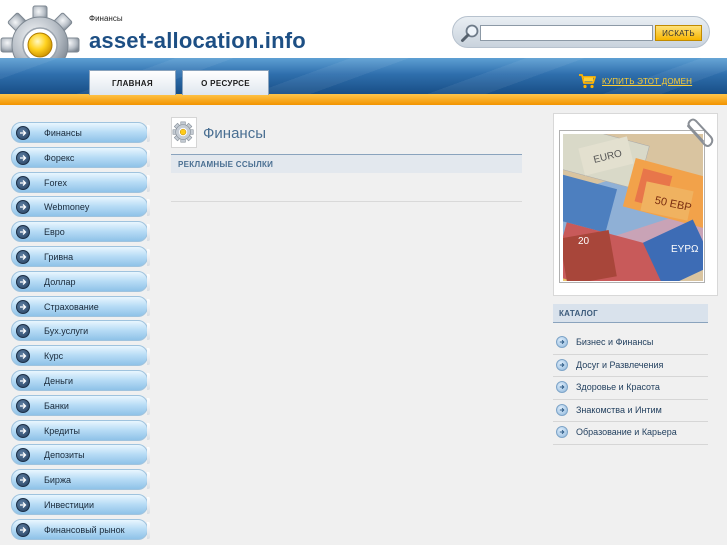 The width and height of the screenshot is (727, 545). What do you see at coordinates (57, 480) in the screenshot?
I see `sidebar-item-label: Биржа` at bounding box center [57, 480].